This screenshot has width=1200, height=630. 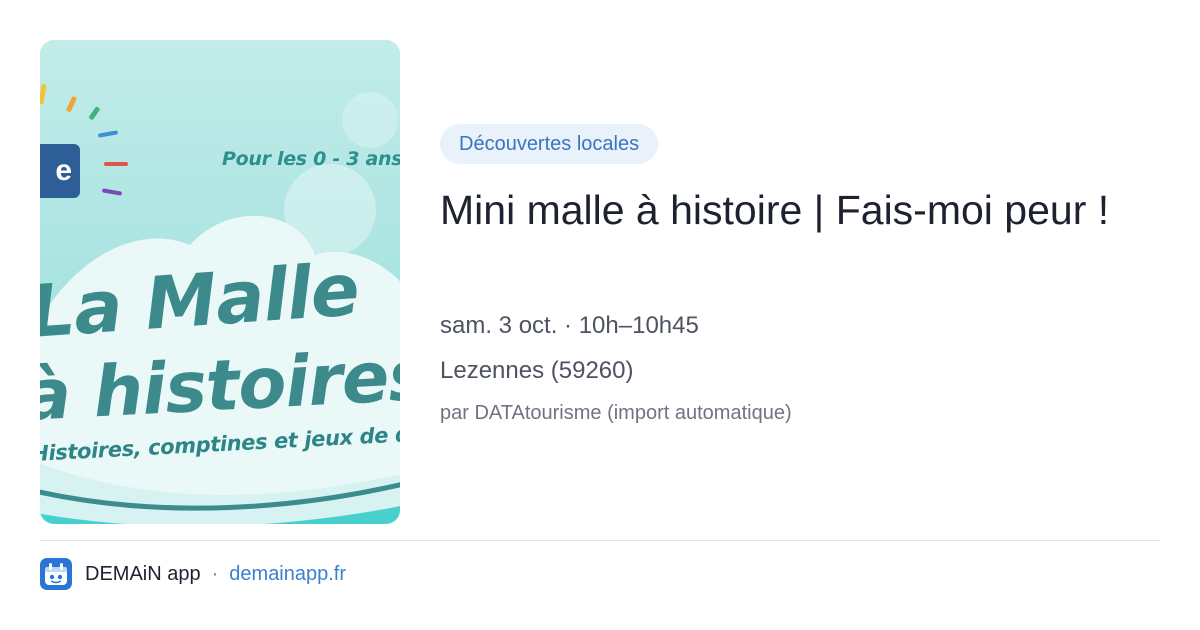 I want to click on footer-divider, so click(x=600, y=540).